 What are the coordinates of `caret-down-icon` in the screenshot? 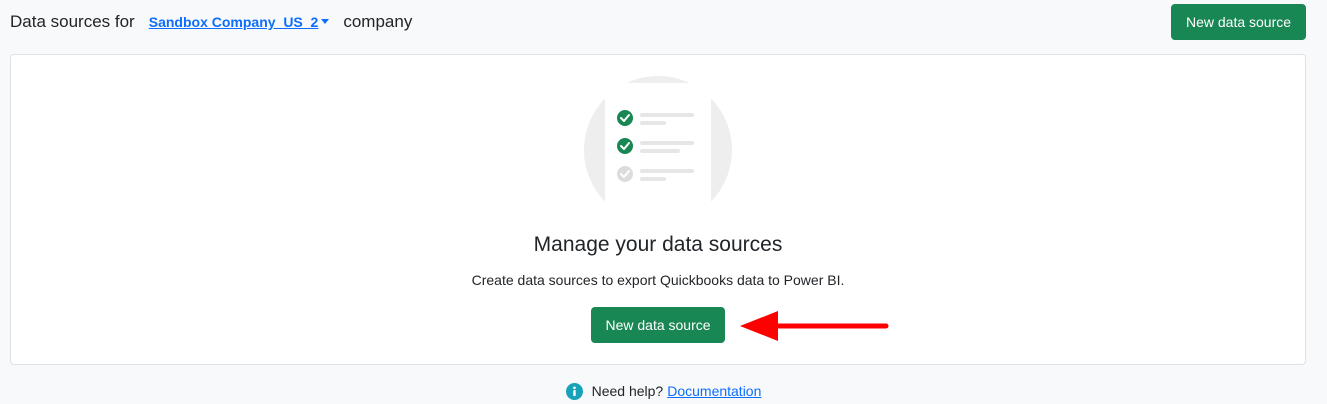 It's located at (325, 21).